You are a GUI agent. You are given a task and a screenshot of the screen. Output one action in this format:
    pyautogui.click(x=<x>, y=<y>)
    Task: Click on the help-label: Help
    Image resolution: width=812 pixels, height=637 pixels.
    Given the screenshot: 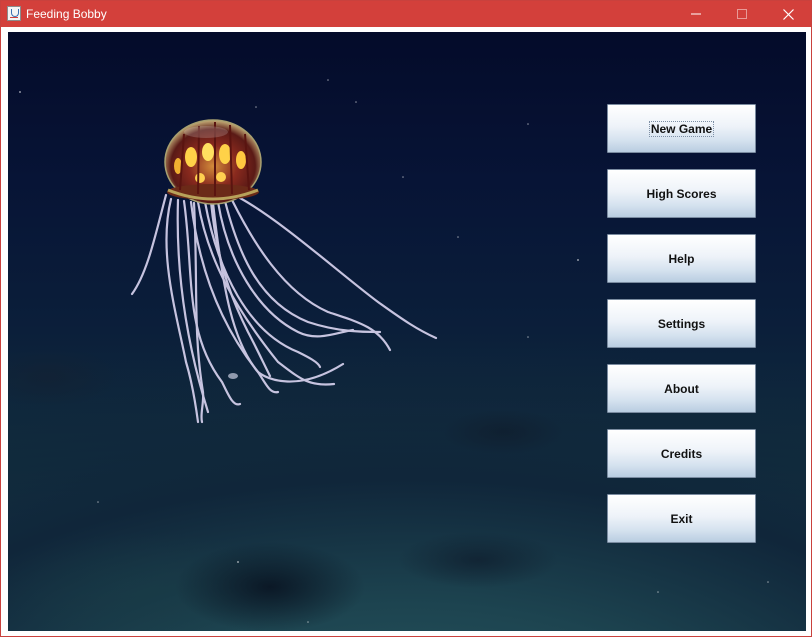 What is the action you would take?
    pyautogui.click(x=681, y=258)
    